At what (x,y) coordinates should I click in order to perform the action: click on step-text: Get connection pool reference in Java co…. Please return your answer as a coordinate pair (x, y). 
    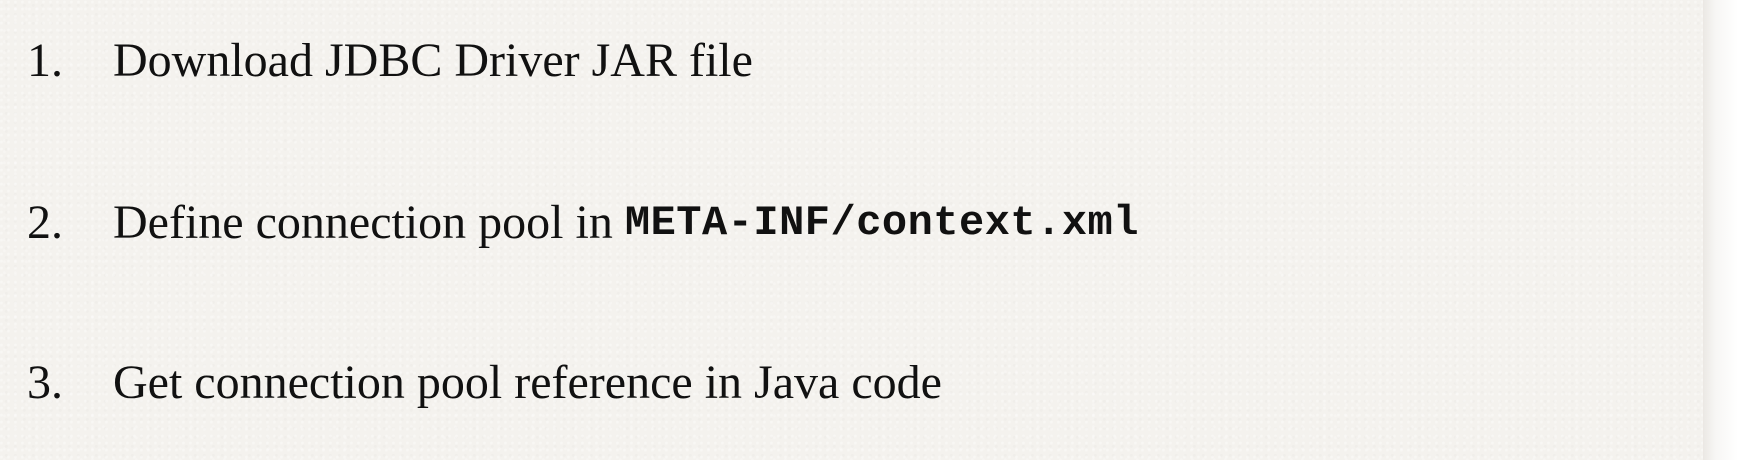
    Looking at the image, I should click on (527, 382).